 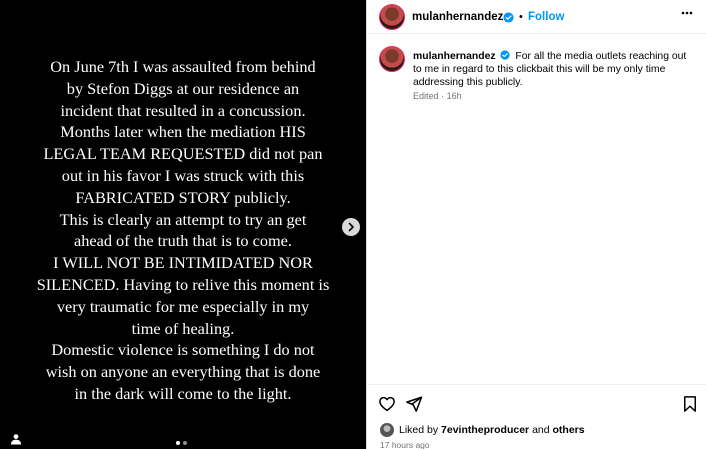 What do you see at coordinates (183, 393) in the screenshot?
I see `story-line: in the dark will come to the light.` at bounding box center [183, 393].